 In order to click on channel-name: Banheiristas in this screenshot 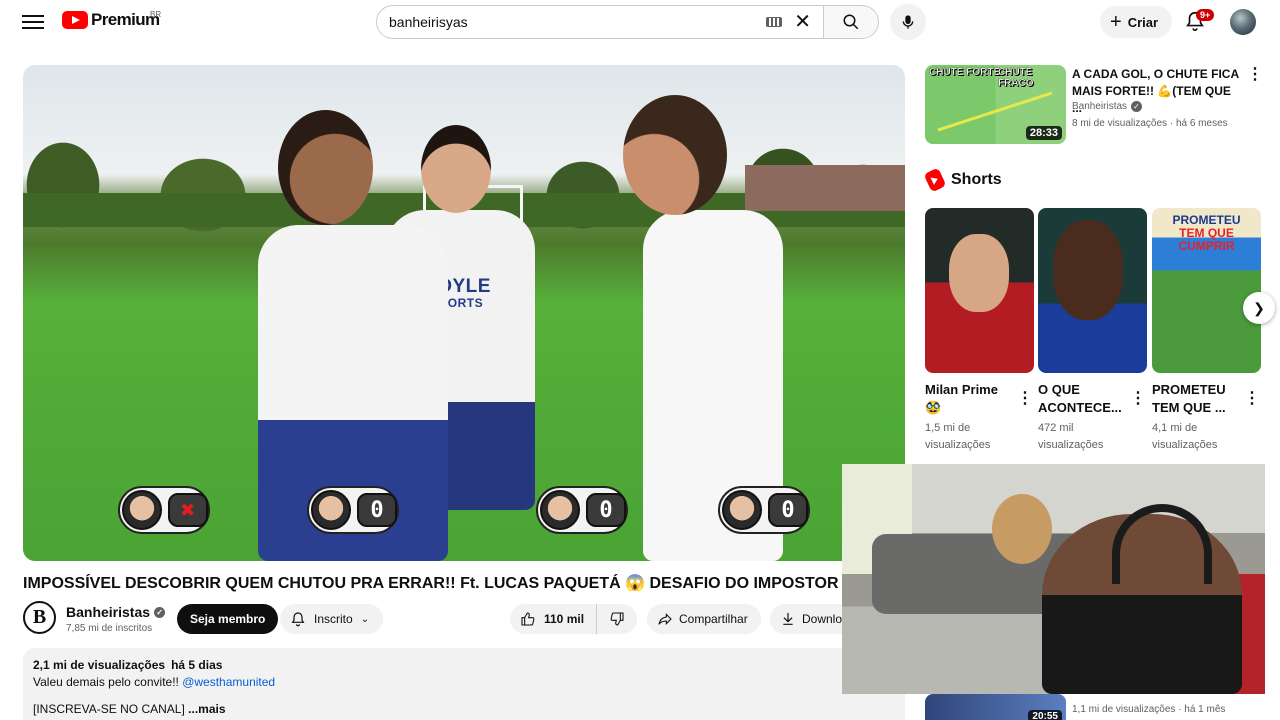, I will do `click(108, 612)`.